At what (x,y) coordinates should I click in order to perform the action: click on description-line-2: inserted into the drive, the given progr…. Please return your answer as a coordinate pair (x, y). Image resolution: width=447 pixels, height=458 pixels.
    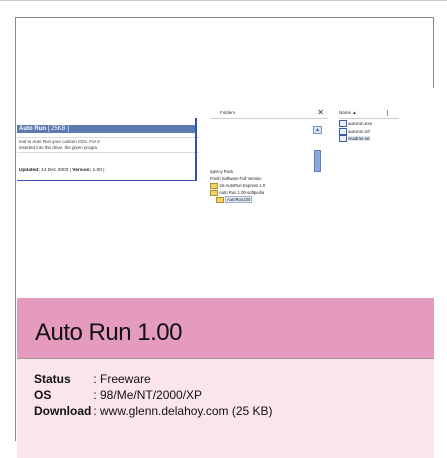
    Looking at the image, I should click on (58, 147).